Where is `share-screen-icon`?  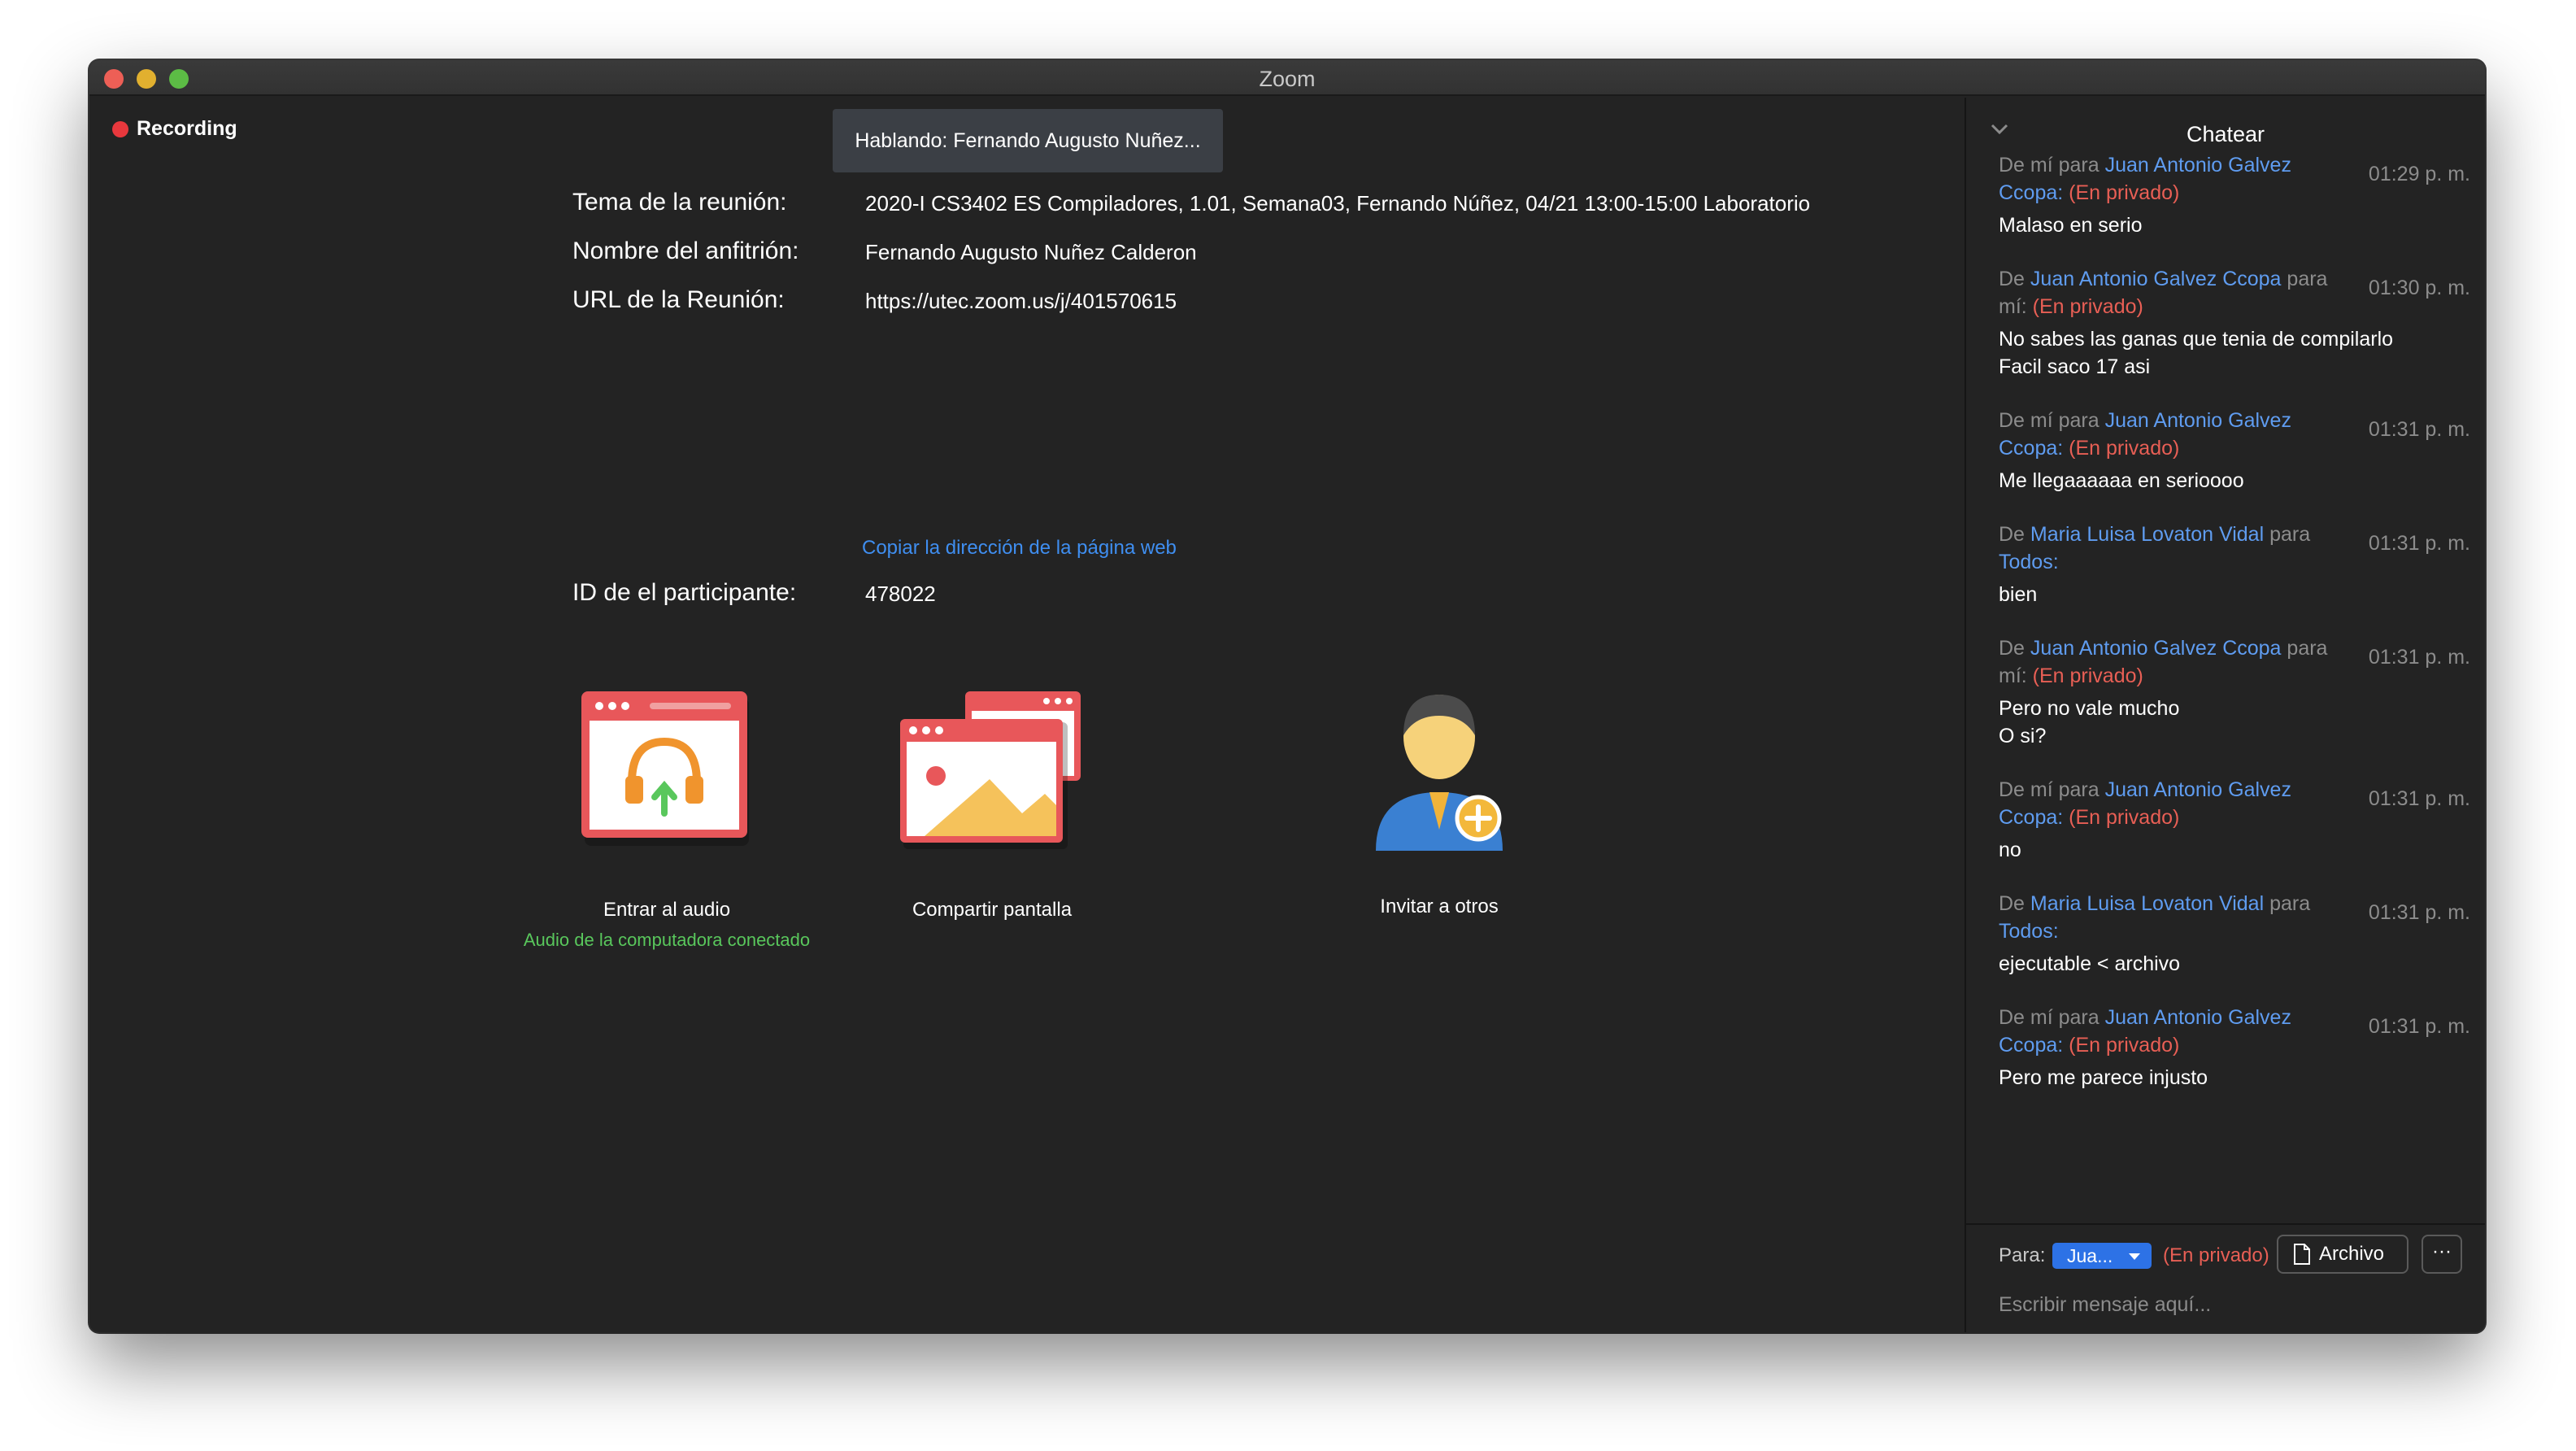
share-screen-icon is located at coordinates (991, 770).